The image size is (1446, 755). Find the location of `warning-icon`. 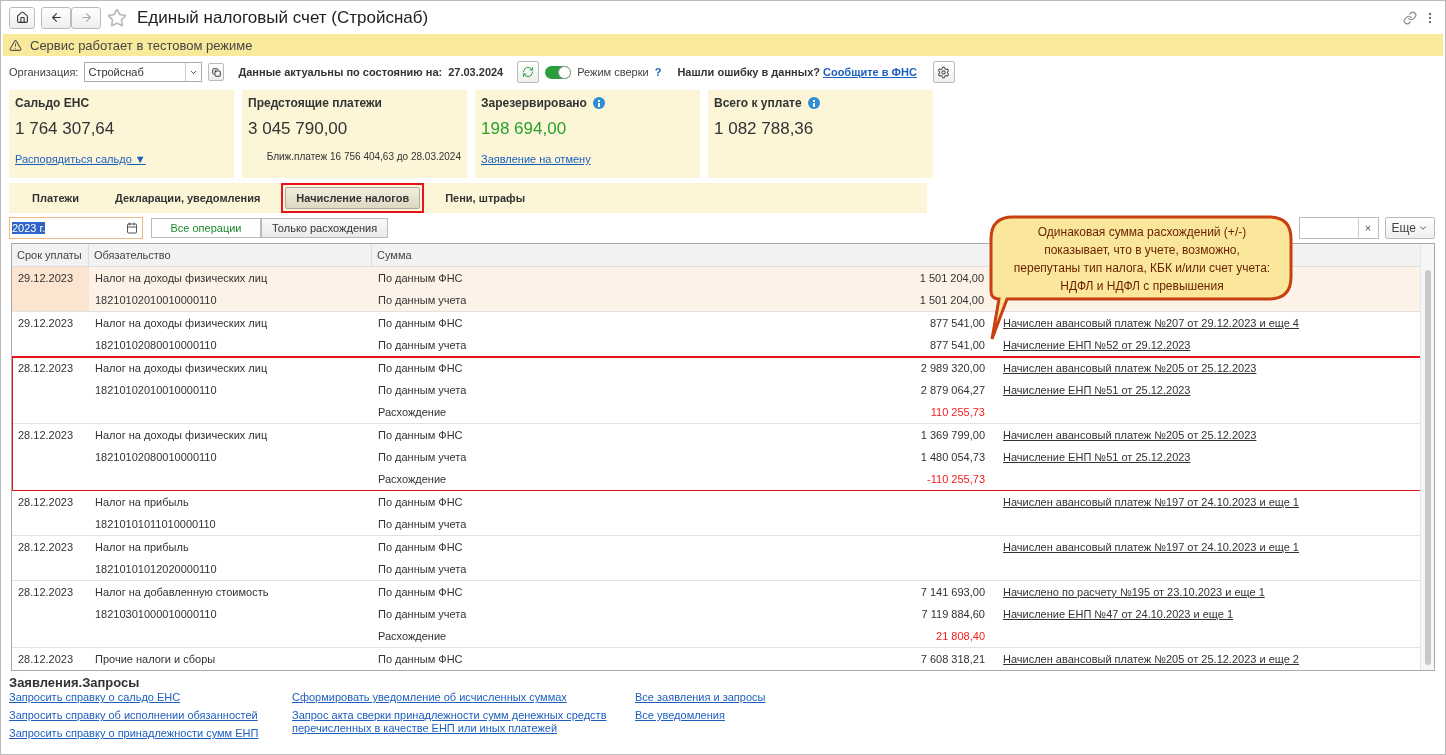

warning-icon is located at coordinates (15, 45).